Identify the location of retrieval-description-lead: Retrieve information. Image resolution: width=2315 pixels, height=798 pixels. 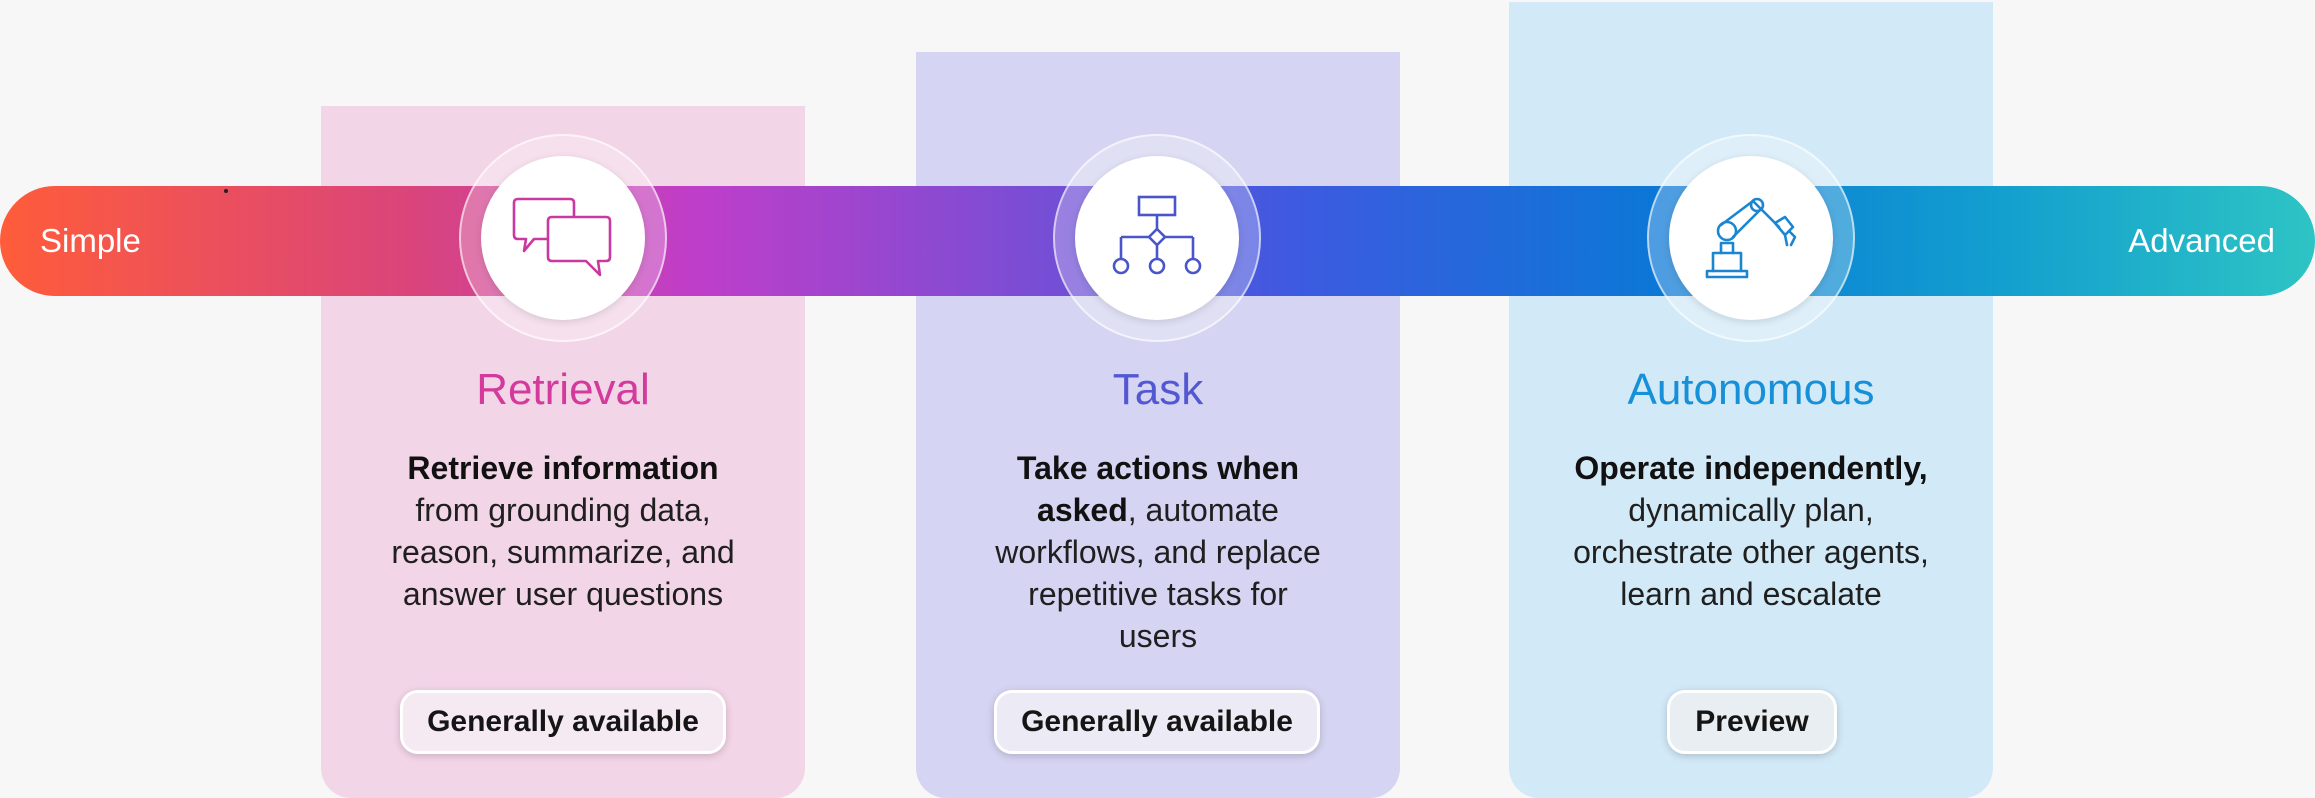
(563, 468).